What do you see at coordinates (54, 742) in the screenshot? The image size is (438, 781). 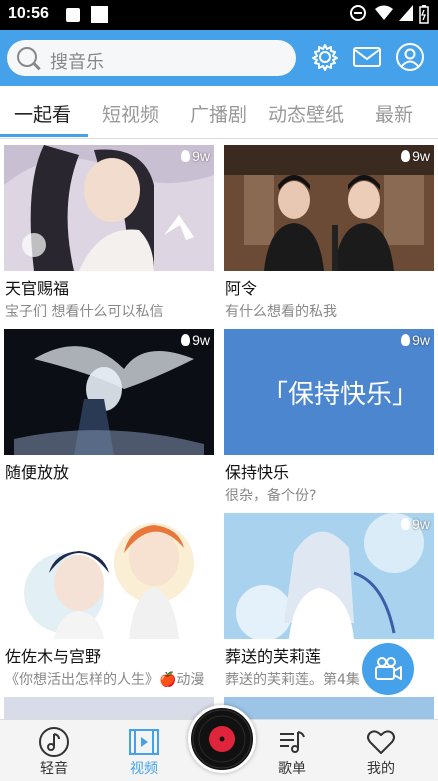 I see `music-note-icon` at bounding box center [54, 742].